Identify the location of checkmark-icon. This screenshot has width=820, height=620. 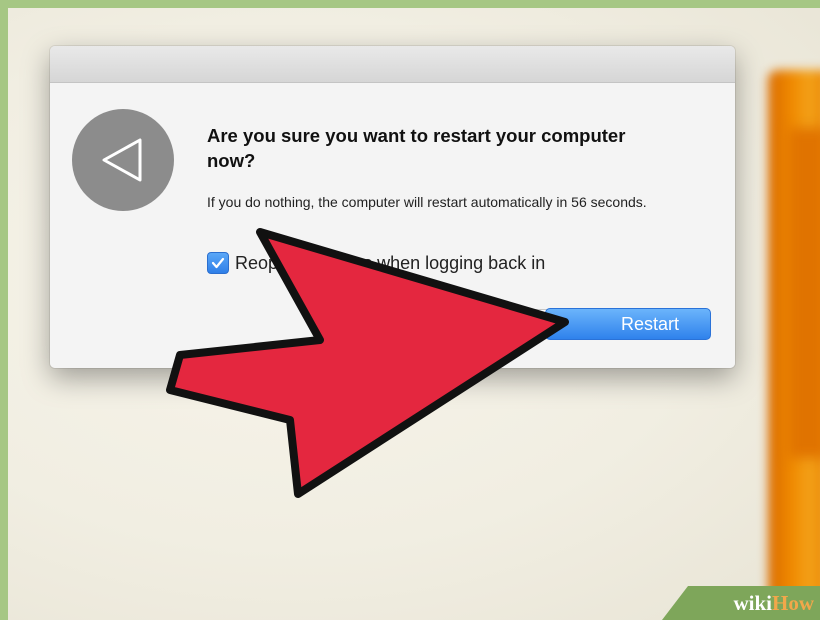
(218, 263).